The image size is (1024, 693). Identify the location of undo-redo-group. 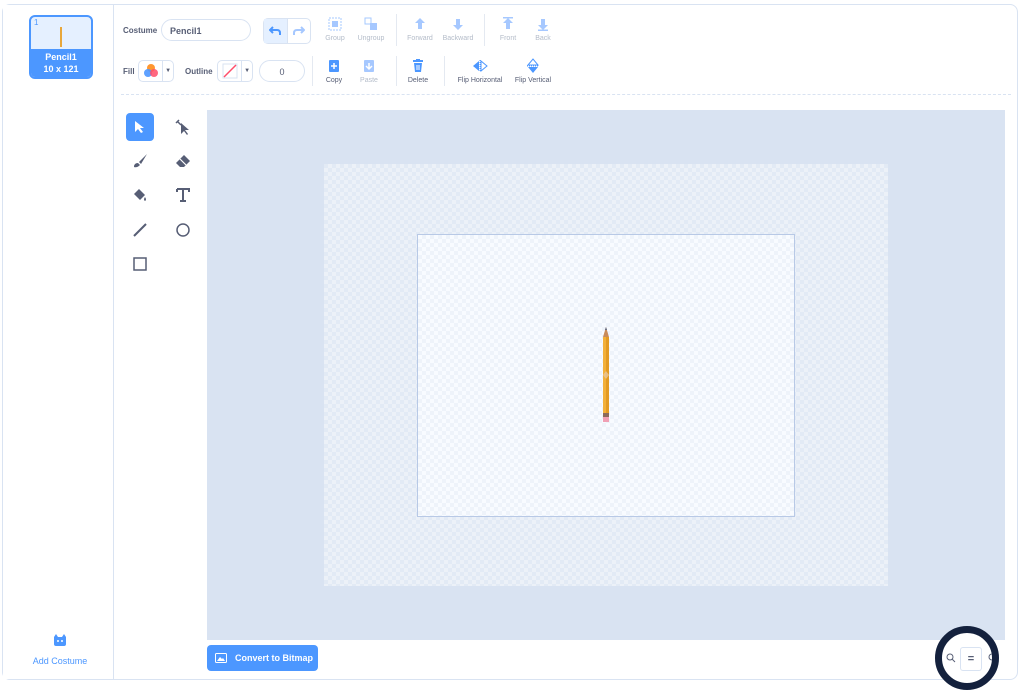
(287, 31).